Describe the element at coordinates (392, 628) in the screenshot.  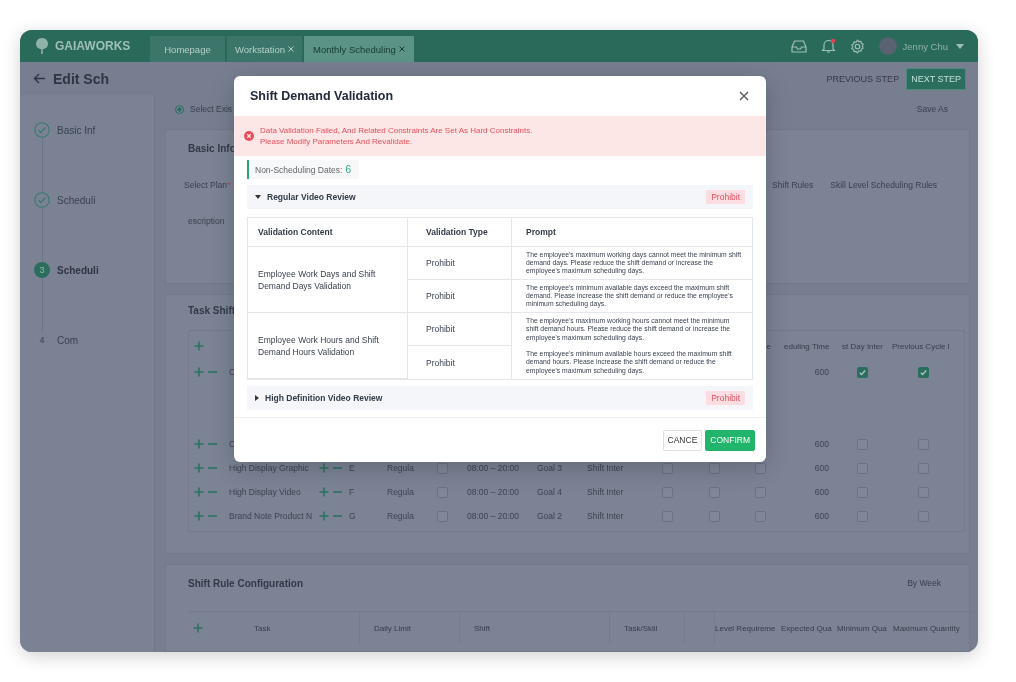
I see `column-header: Daily Limit` at that location.